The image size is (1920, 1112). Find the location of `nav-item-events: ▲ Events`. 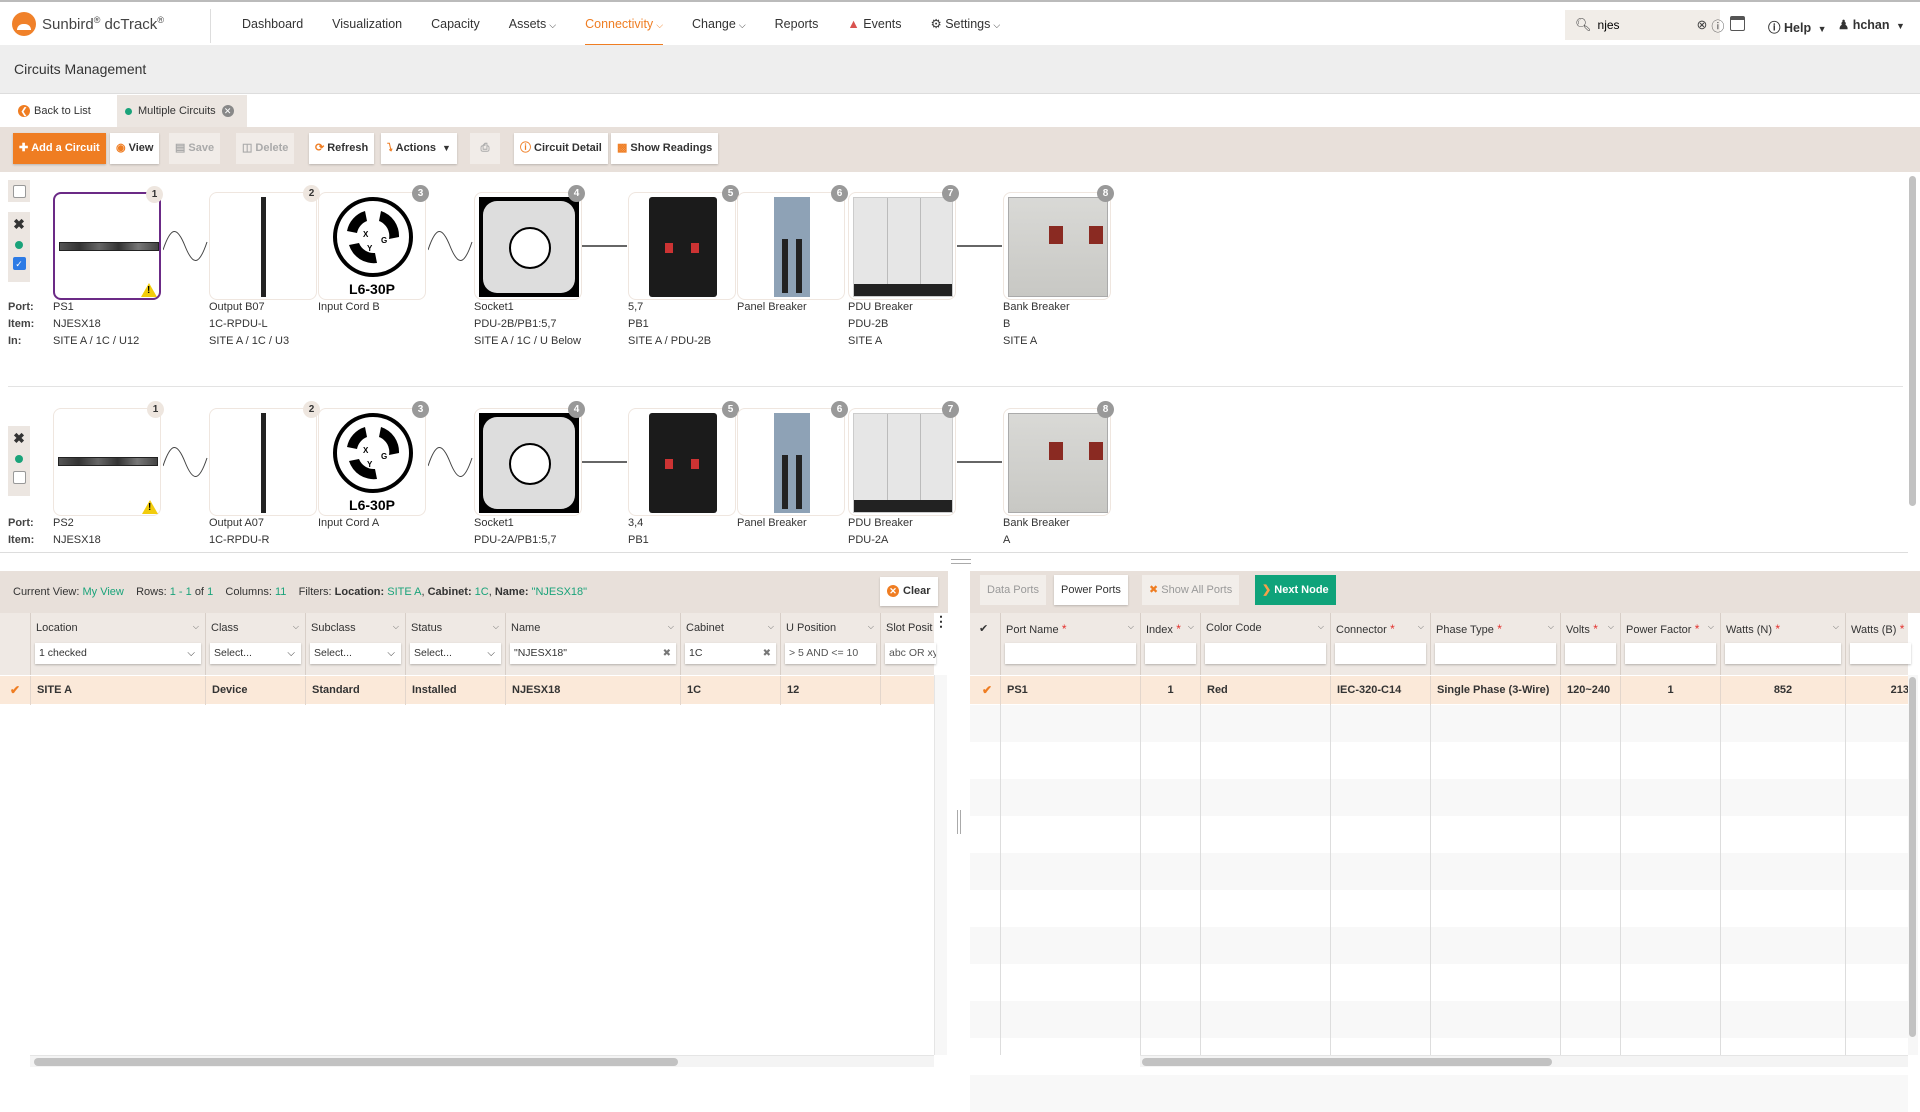

nav-item-events: ▲ Events is located at coordinates (874, 24).